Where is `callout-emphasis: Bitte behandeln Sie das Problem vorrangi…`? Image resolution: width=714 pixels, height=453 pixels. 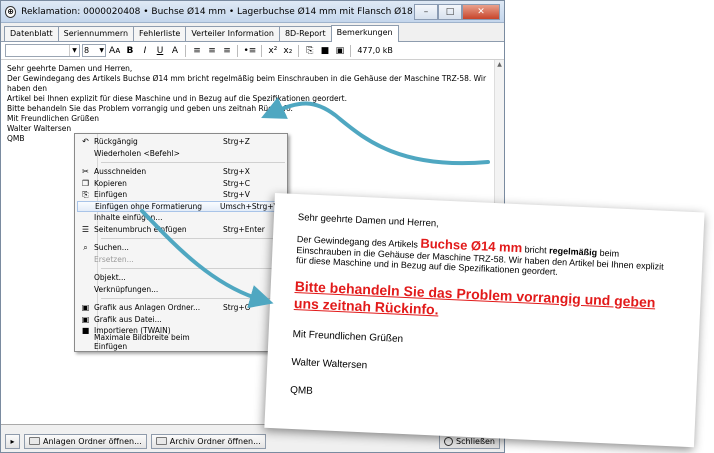
callout-emphasis: Bitte behandeln Sie das Problem vorrangi… is located at coordinates (474, 297).